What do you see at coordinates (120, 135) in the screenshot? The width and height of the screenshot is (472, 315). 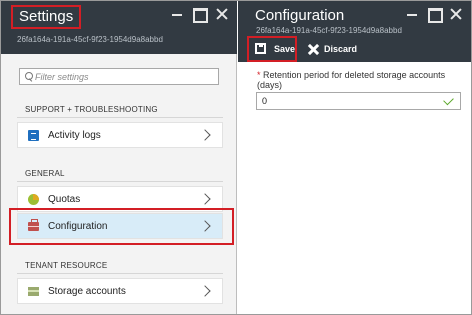 I see `settings-item-activity-logs: Activity logs` at bounding box center [120, 135].